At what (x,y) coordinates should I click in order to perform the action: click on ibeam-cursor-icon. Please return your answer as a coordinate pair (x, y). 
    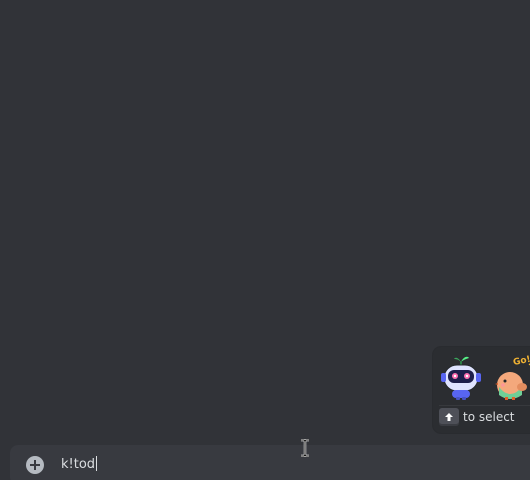
    Looking at the image, I should click on (305, 448).